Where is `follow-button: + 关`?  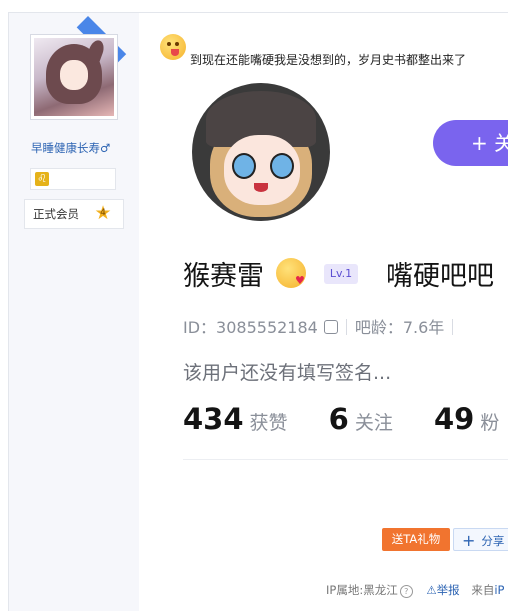
follow-button: + 关 is located at coordinates (470, 143).